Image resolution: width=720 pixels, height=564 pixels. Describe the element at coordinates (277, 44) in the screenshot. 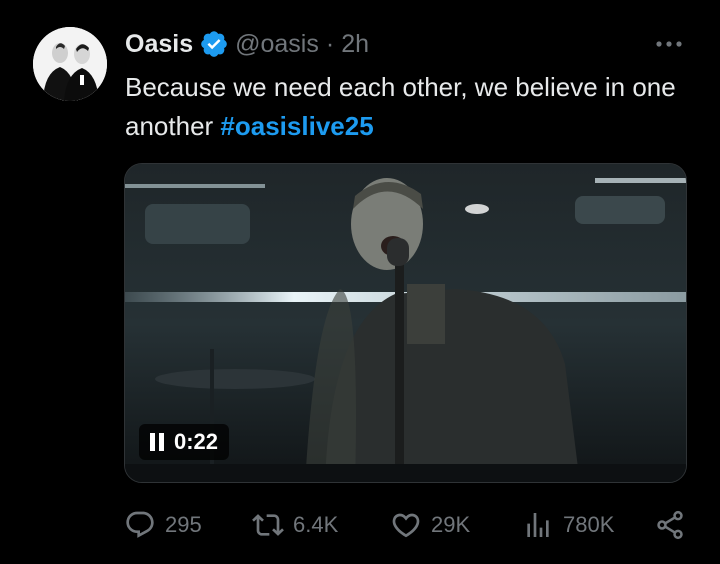

I see `author-handle: @oasis` at that location.